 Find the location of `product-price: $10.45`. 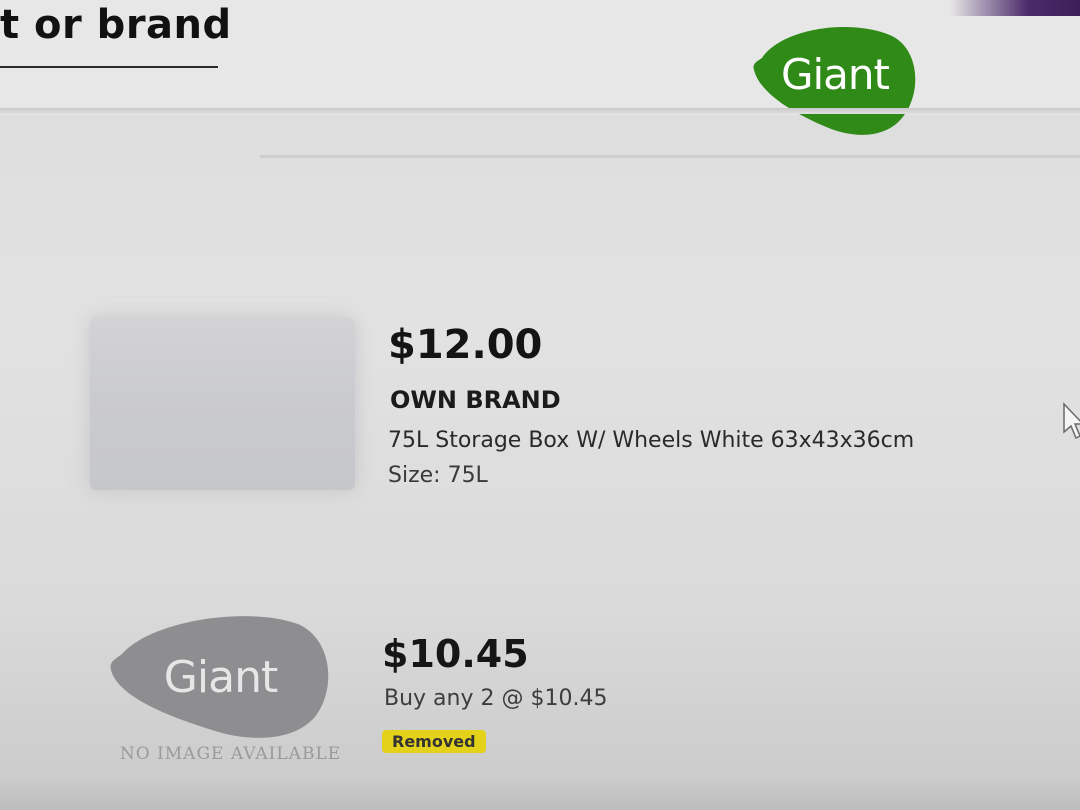

product-price: $10.45 is located at coordinates (455, 654).